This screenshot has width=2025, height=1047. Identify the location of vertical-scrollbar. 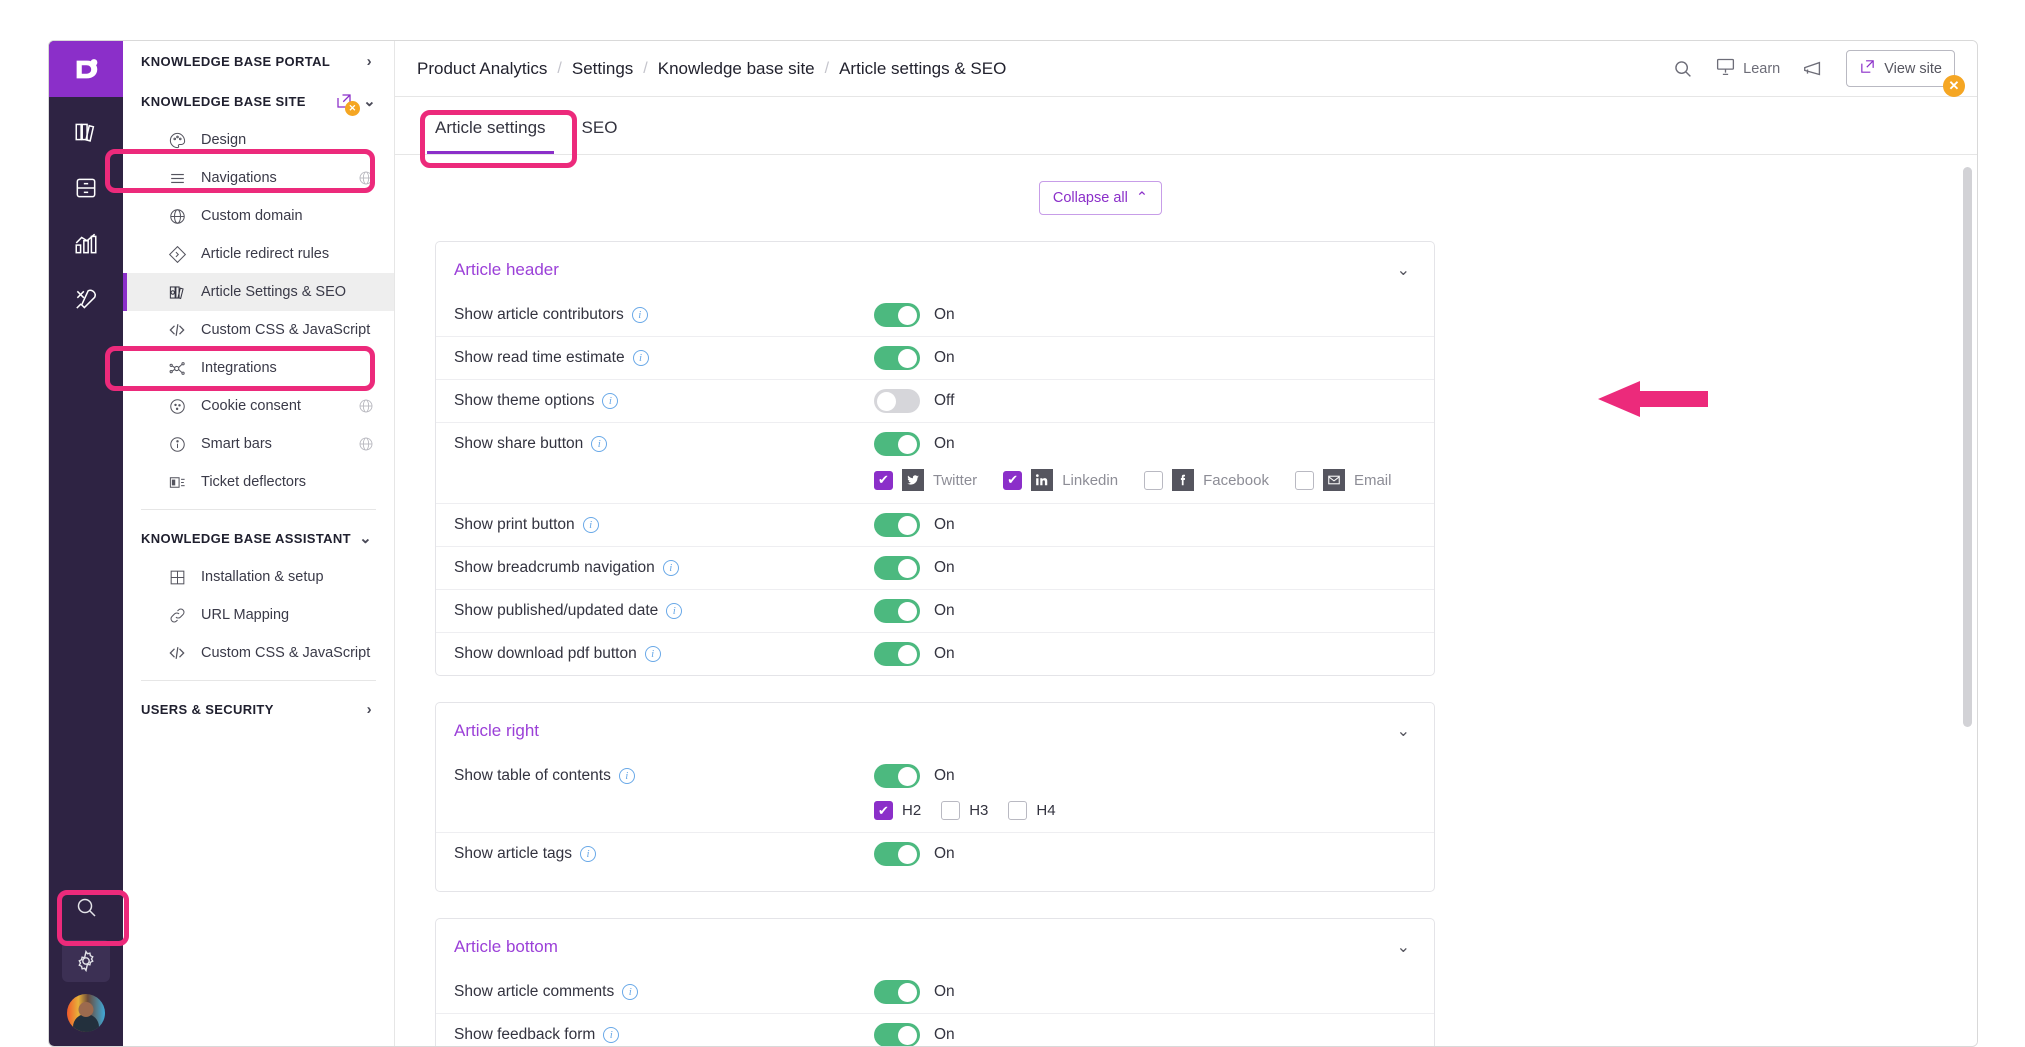
(1967, 447).